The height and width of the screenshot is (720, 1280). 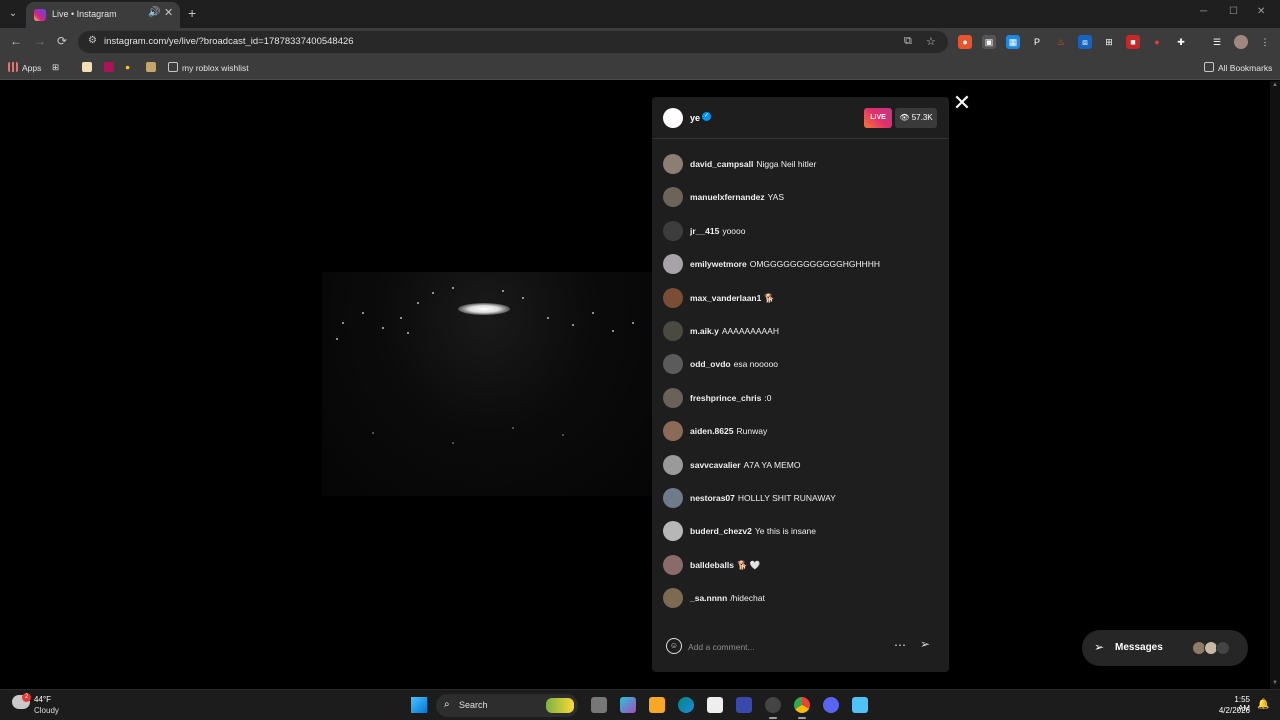 I want to click on forward-button: →, so click(x=40, y=41).